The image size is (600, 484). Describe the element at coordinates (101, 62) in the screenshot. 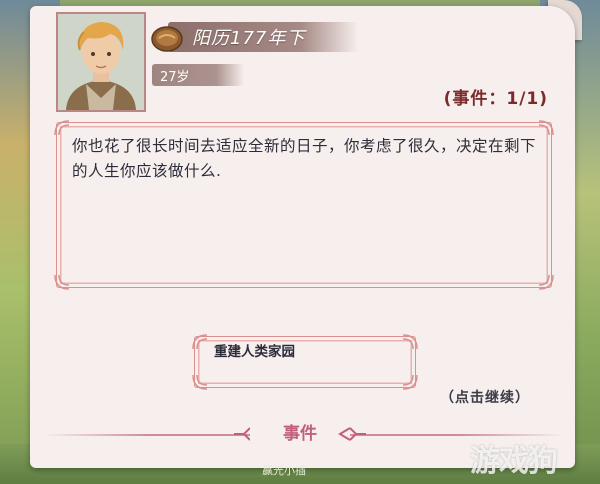

I see `character-portrait` at that location.